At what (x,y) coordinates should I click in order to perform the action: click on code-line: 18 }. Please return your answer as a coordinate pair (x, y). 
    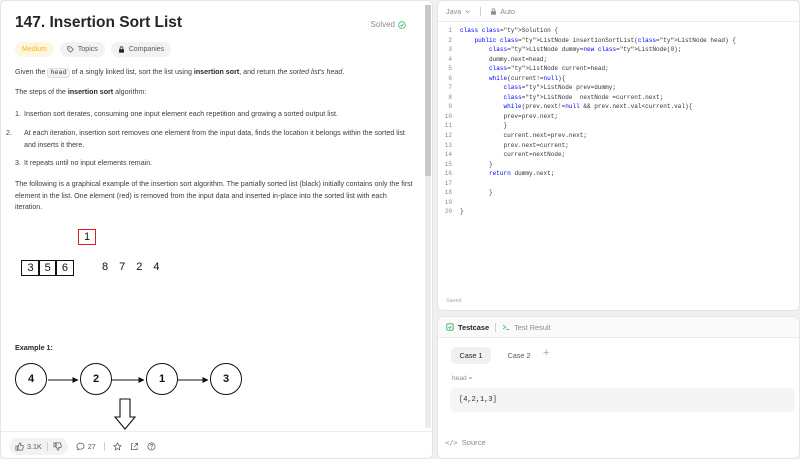
    Looking at the image, I should click on (587, 193).